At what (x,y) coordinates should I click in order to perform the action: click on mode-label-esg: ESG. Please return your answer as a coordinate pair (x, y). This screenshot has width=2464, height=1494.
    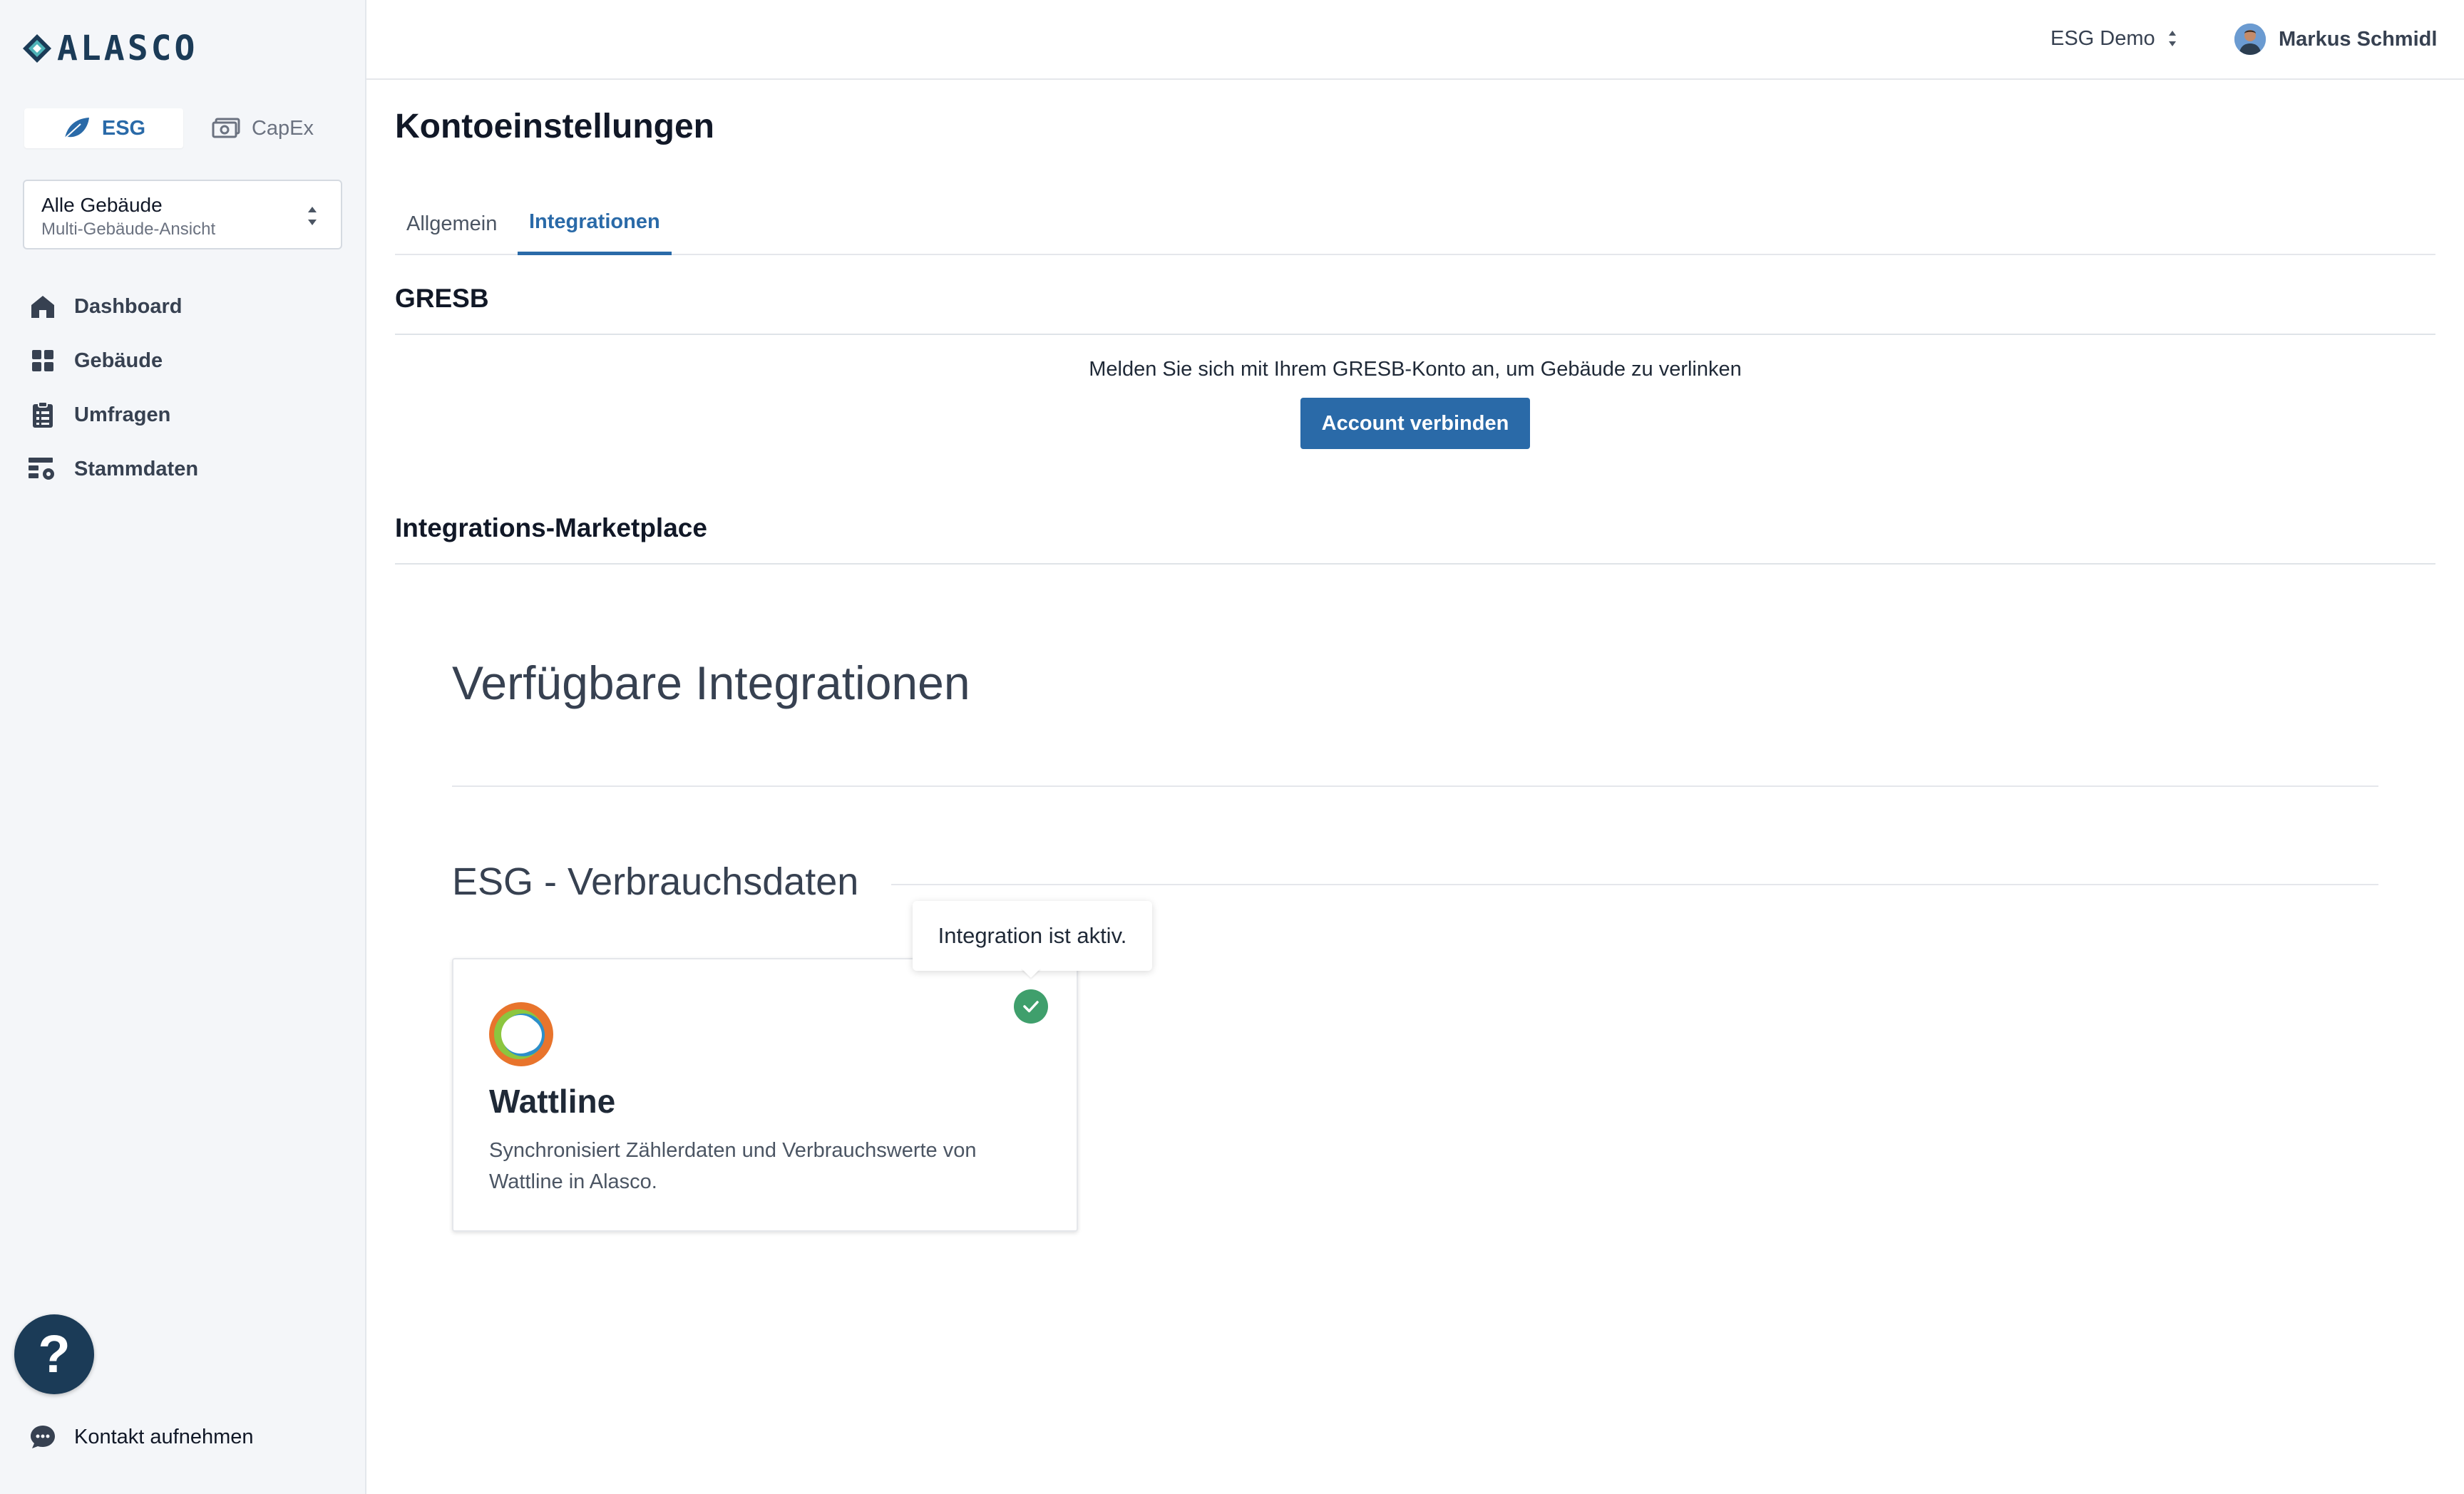
    Looking at the image, I should click on (123, 128).